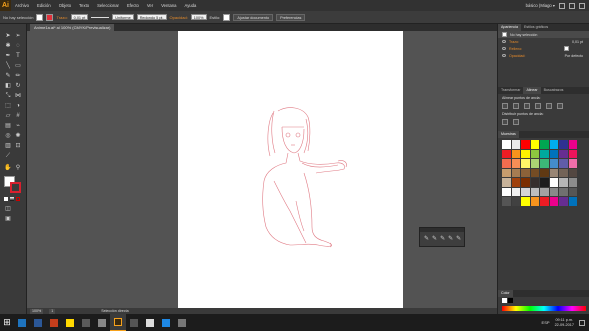  What do you see at coordinates (168, 5) in the screenshot?
I see `menu-ventana: Ventana` at bounding box center [168, 5].